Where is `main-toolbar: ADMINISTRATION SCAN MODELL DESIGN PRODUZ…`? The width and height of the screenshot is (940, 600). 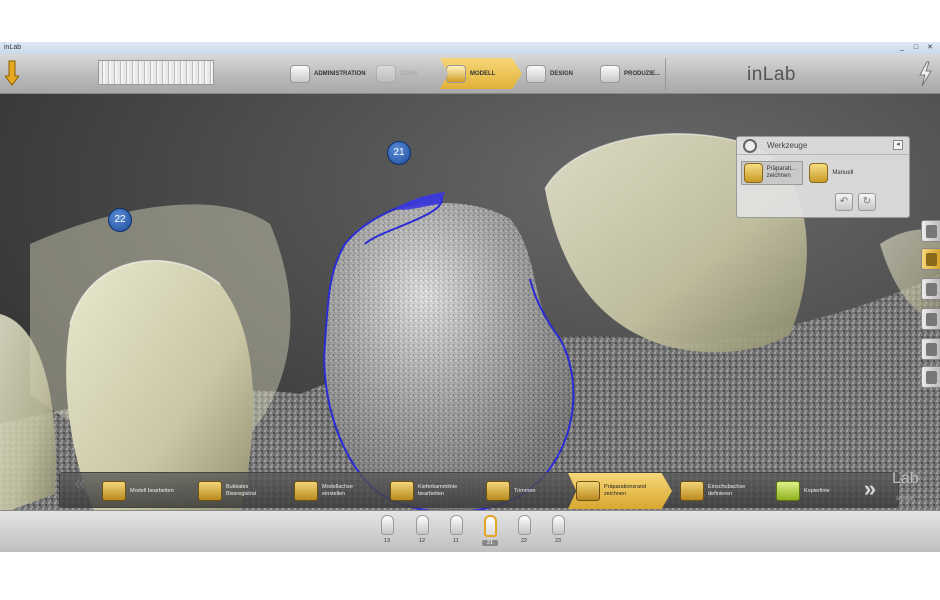 main-toolbar: ADMINISTRATION SCAN MODELL DESIGN PRODUZ… is located at coordinates (470, 74).